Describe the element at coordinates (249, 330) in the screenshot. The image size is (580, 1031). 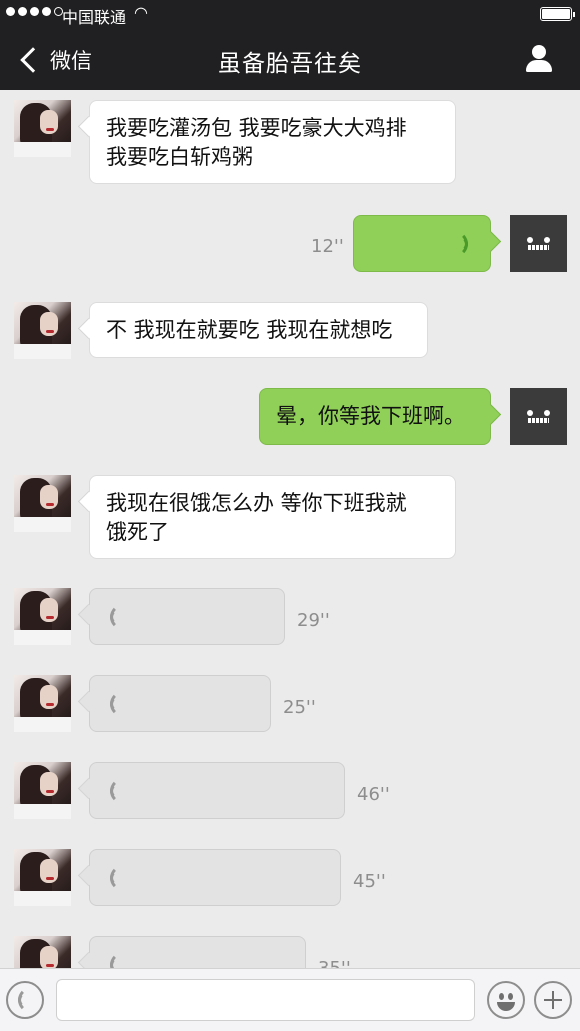
I see `message-text-line: 不 我现在就要吃 我现在就想吃` at that location.